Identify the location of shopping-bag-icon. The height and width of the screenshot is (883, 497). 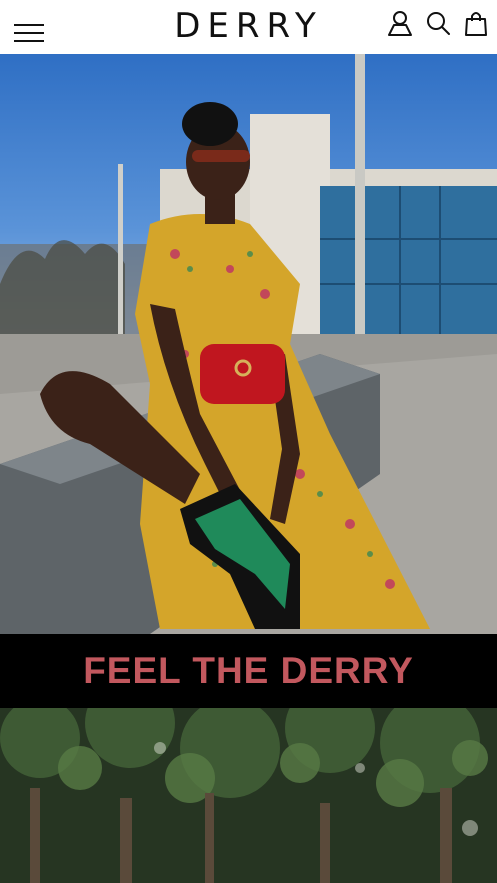
(476, 23).